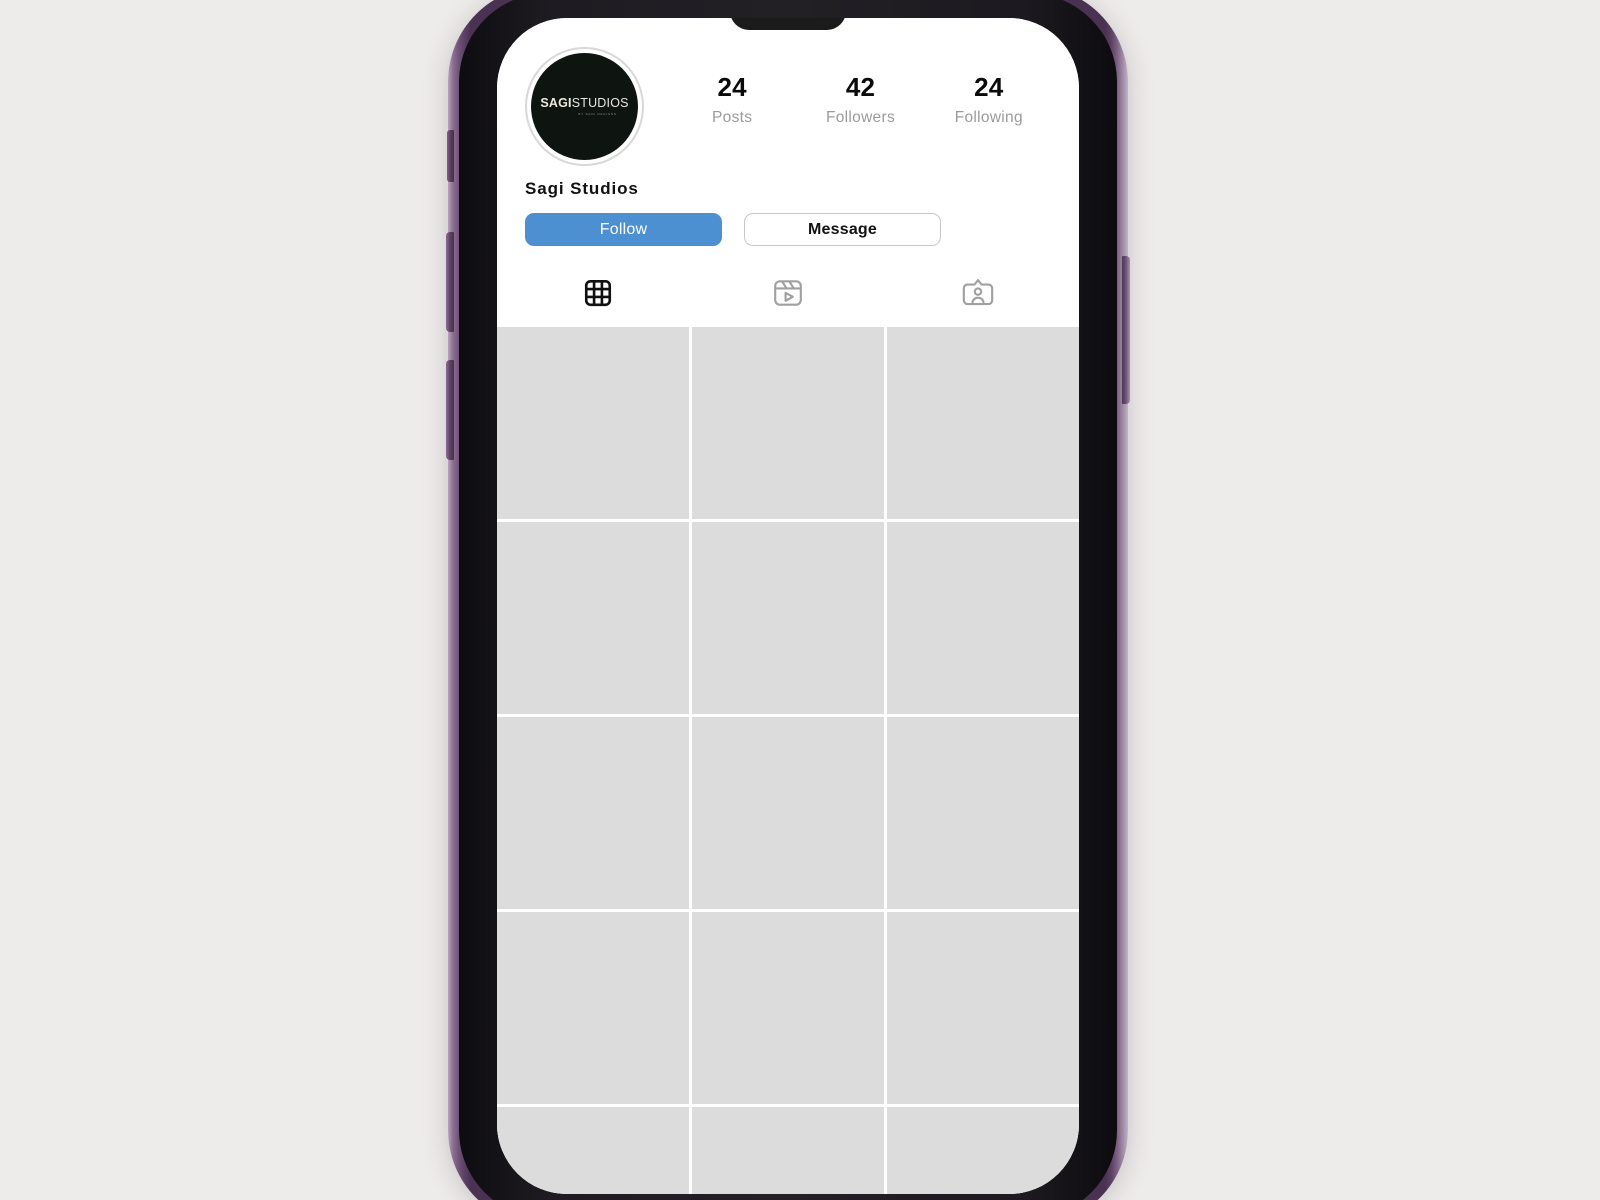 The image size is (1600, 1200). I want to click on avatar: SAGISTUDIOS BY SAGI DESIGNS, so click(584, 106).